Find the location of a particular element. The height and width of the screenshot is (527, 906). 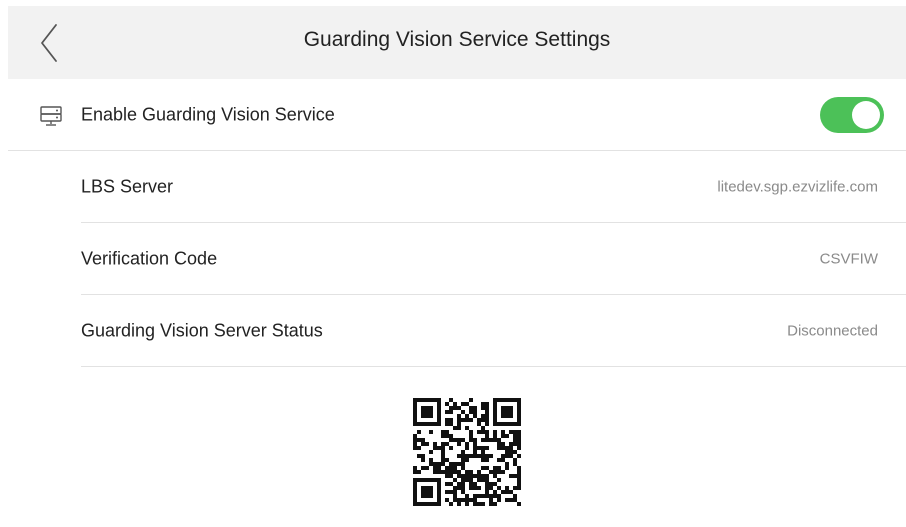

verification-code-label: Verification Code is located at coordinates (149, 258).